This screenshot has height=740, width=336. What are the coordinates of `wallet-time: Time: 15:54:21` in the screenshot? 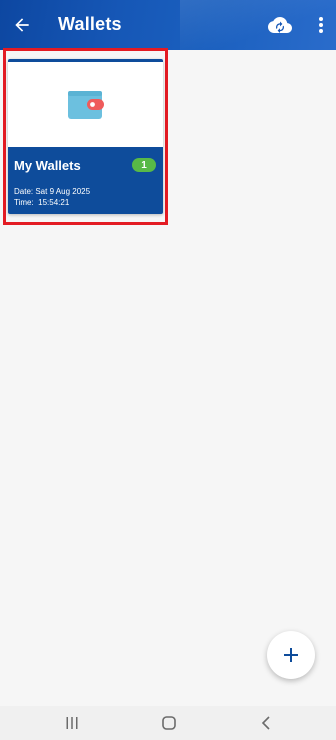 It's located at (42, 202).